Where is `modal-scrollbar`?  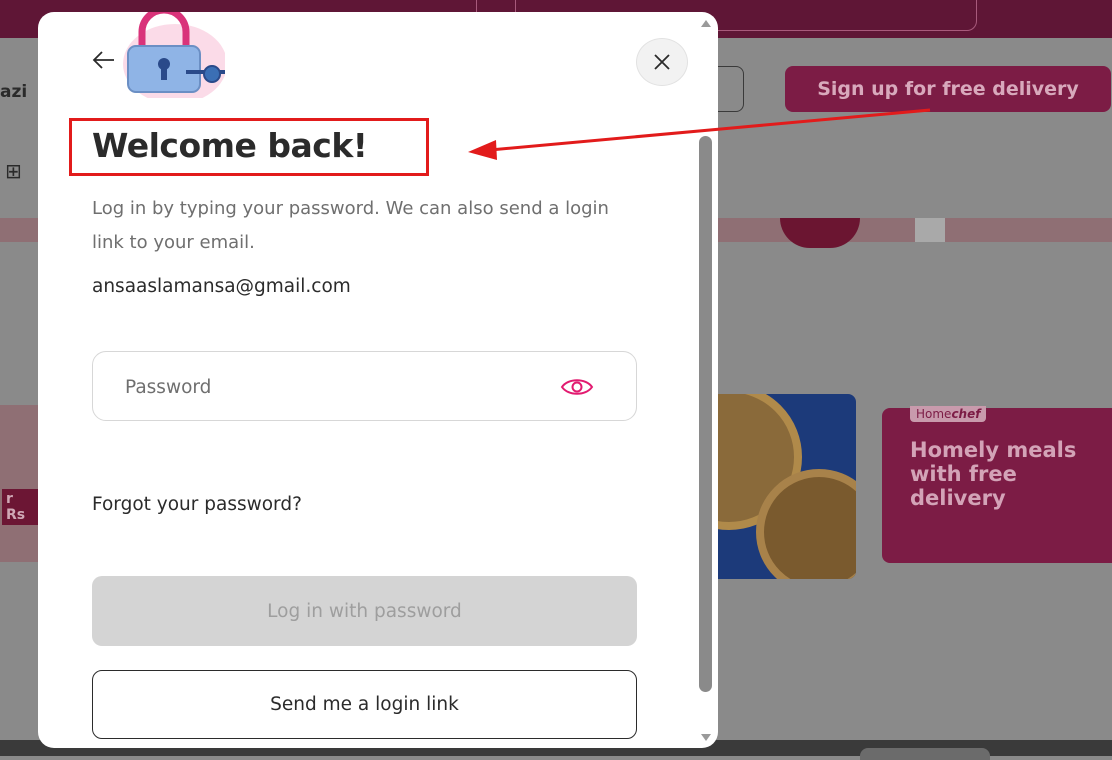
modal-scrollbar is located at coordinates (706, 380).